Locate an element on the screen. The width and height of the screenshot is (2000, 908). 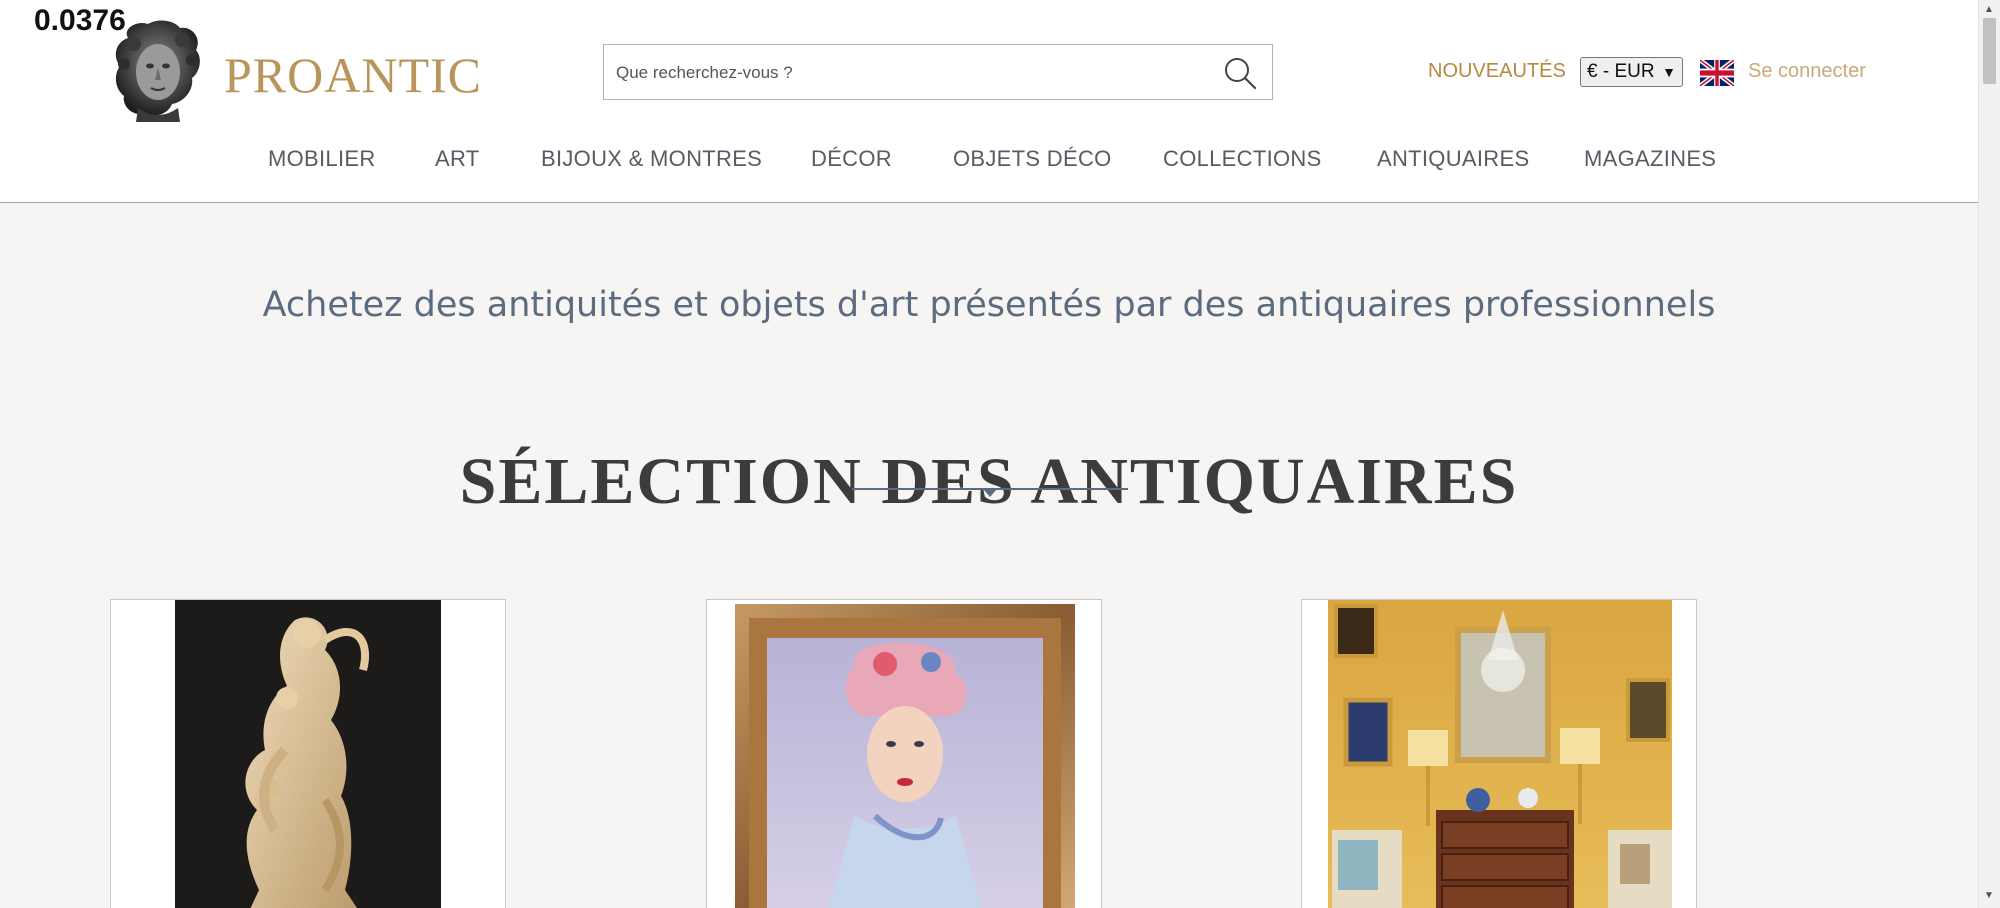
scrollbar-thumb is located at coordinates (1989, 51).